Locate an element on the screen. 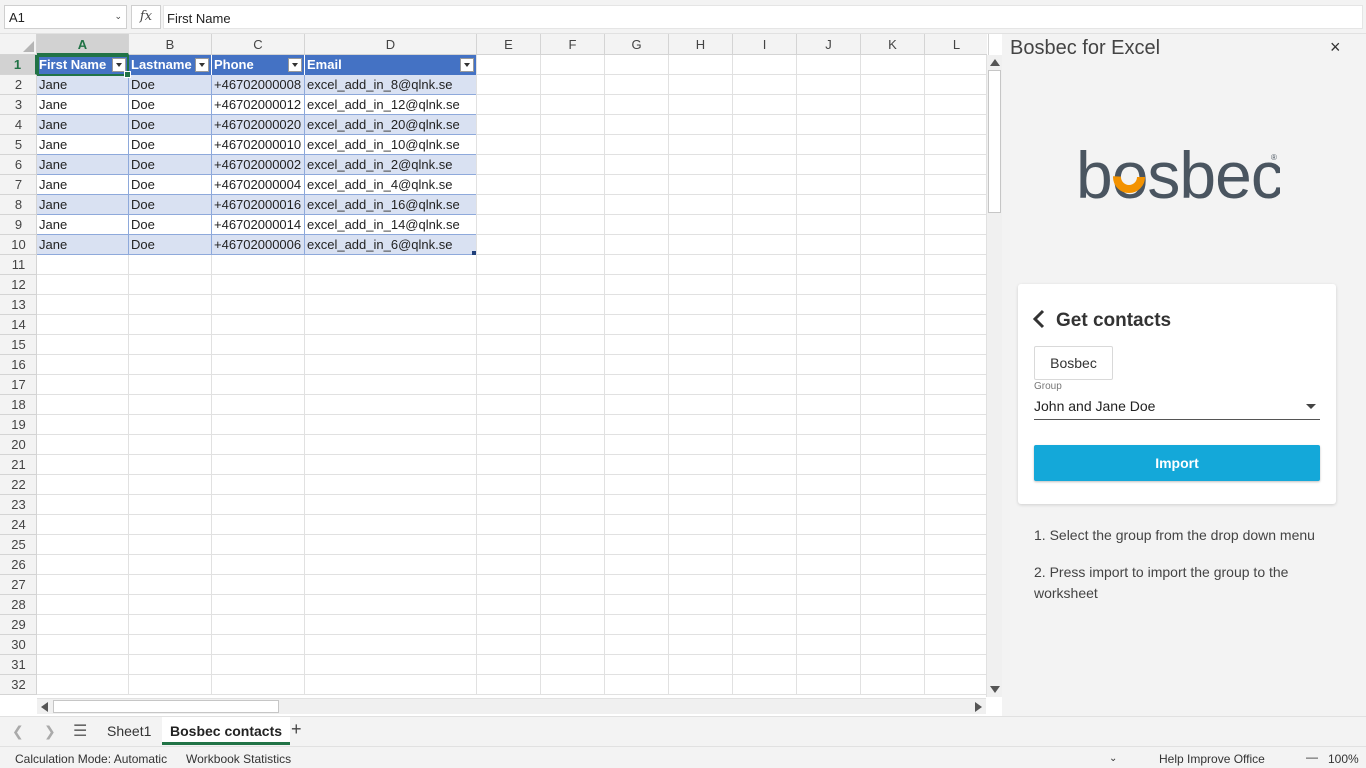 This screenshot has height=768, width=1366. import-button: Import is located at coordinates (1177, 463).